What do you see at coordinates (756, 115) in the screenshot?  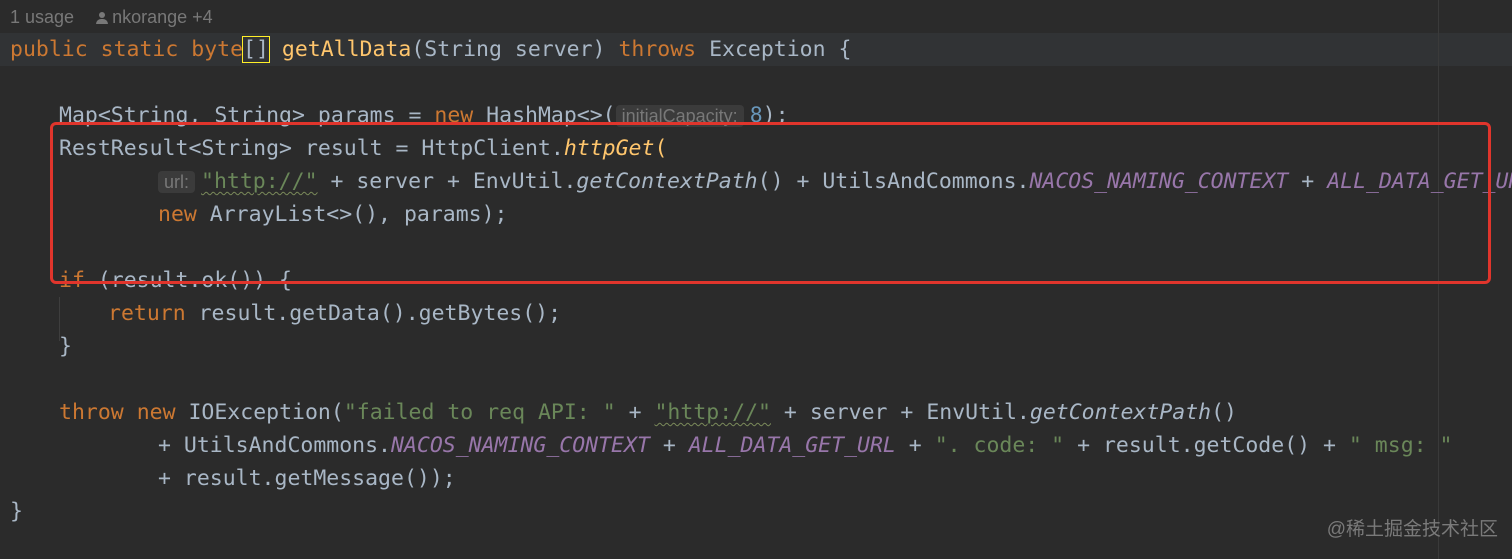 I see `capacity-value: 8` at bounding box center [756, 115].